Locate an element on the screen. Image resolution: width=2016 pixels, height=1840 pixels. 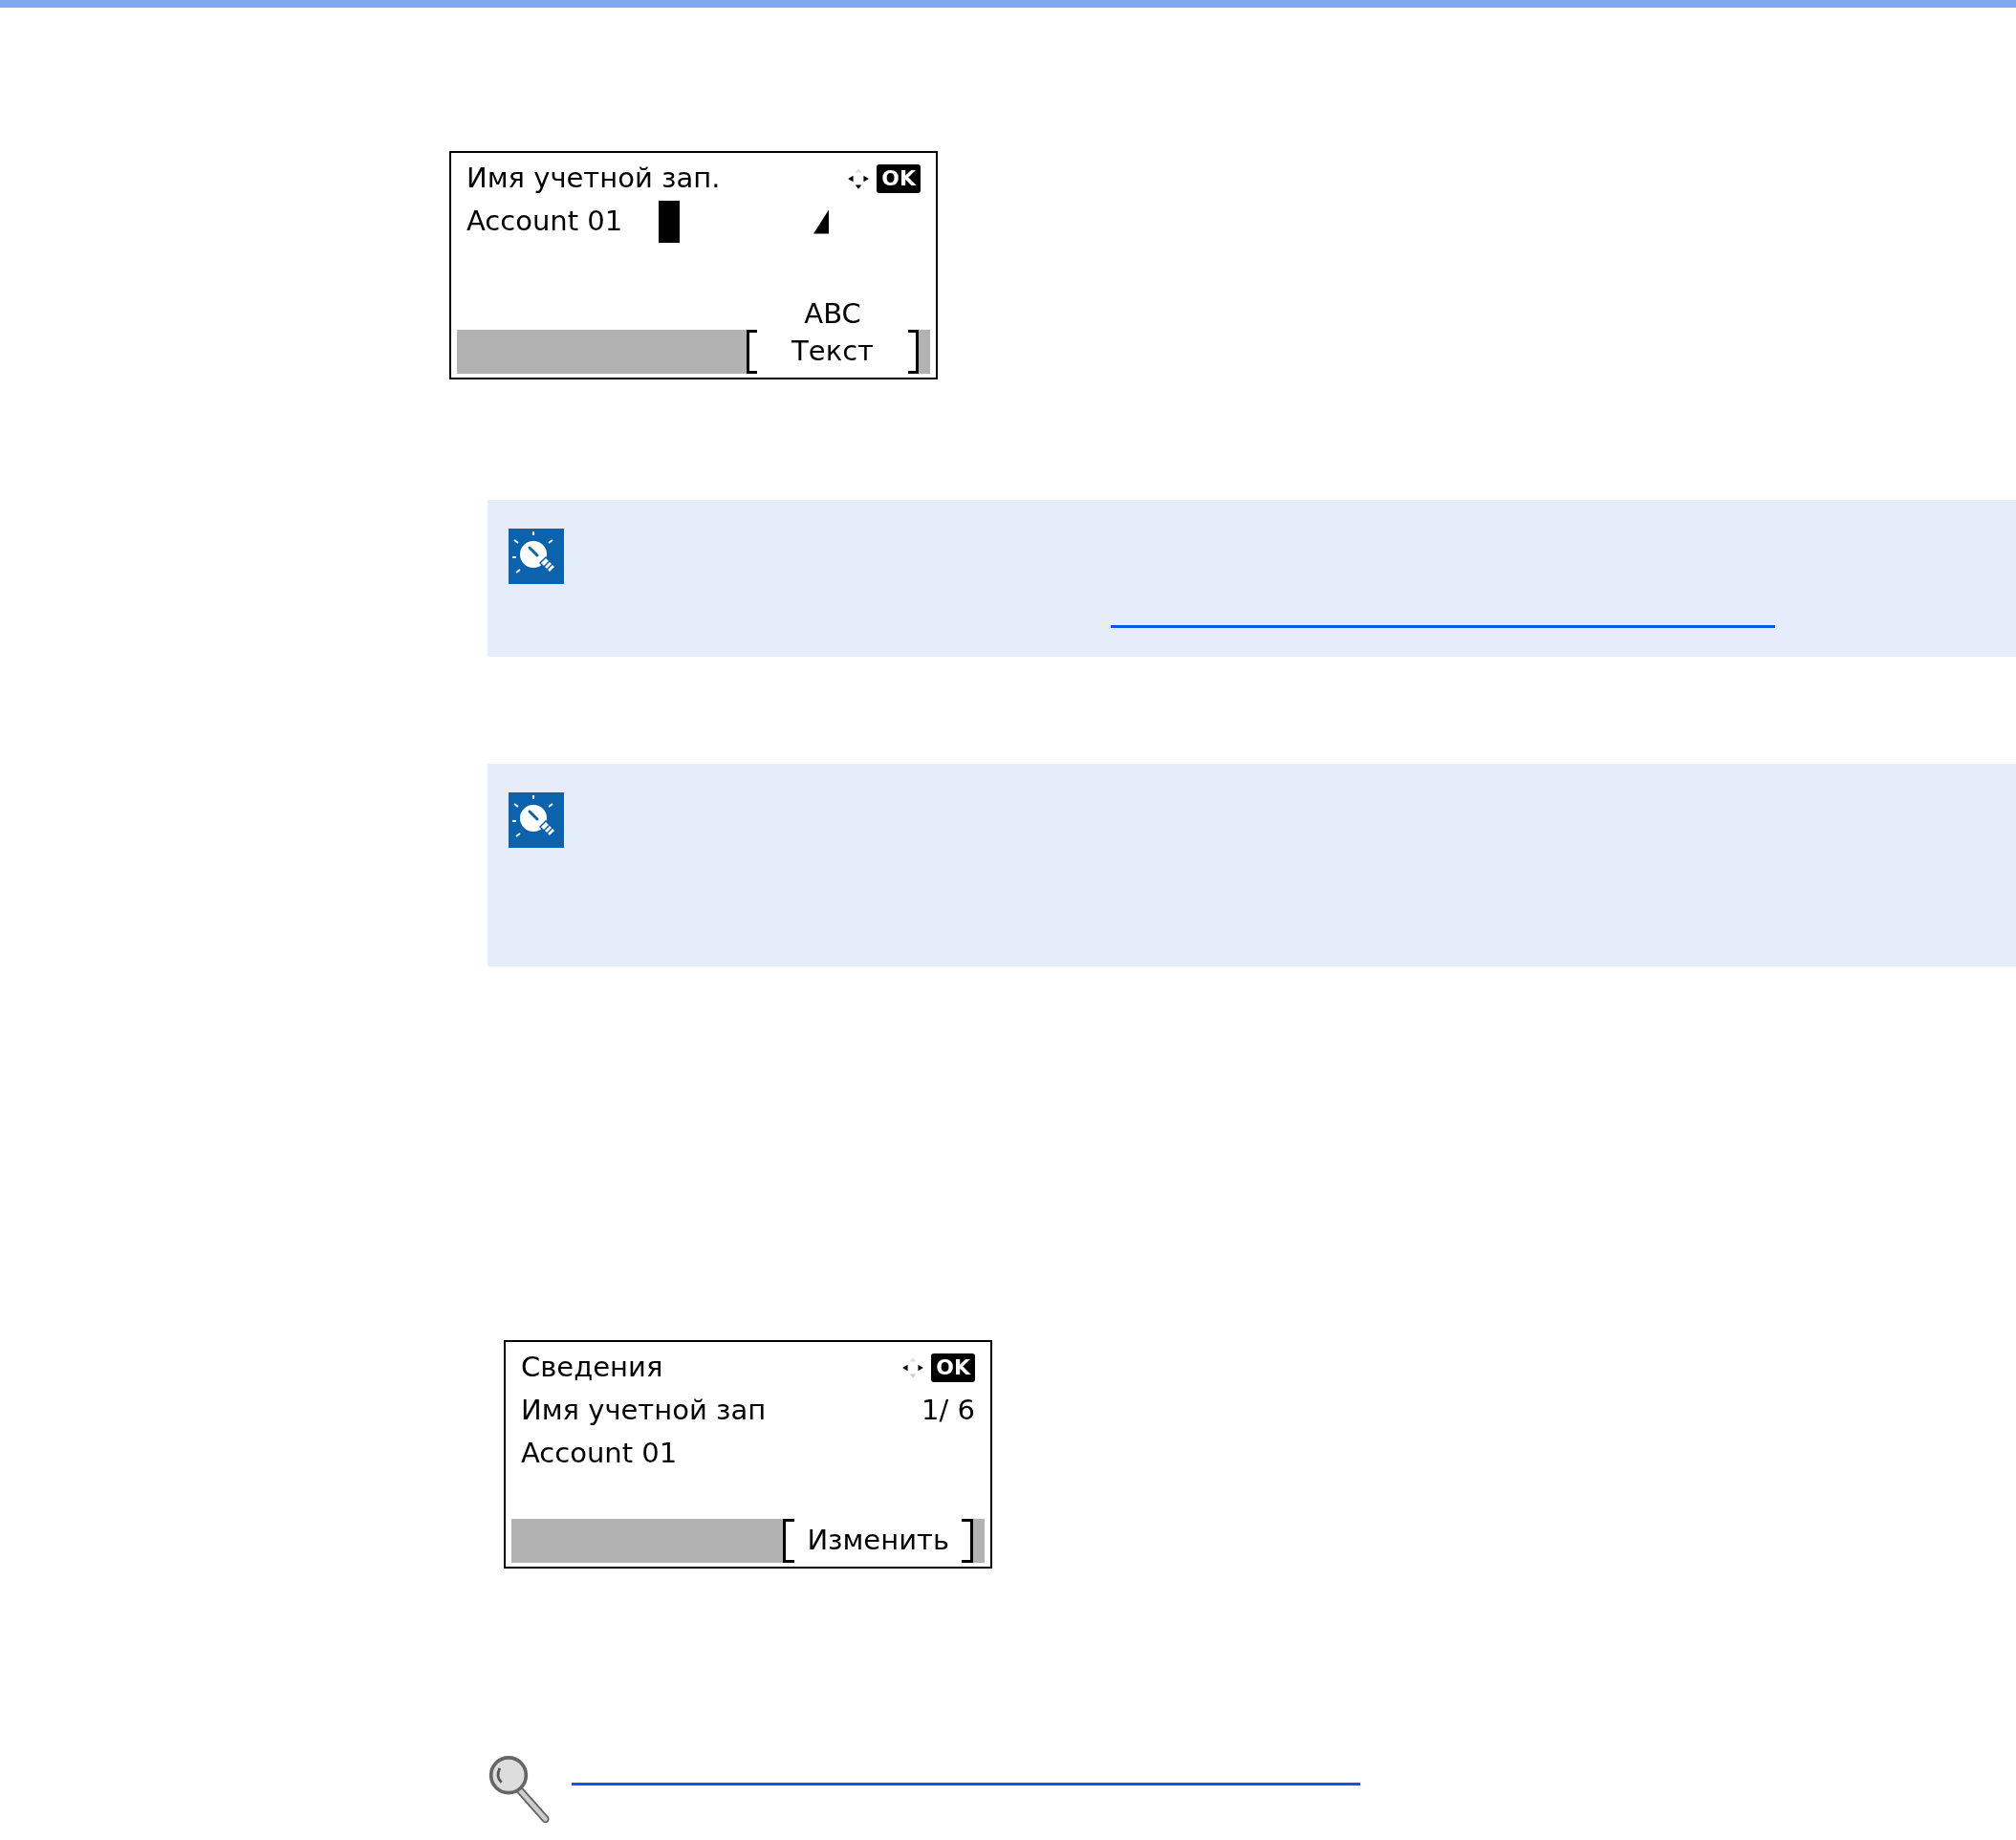
screen-line: Account 01 is located at coordinates (599, 1453).